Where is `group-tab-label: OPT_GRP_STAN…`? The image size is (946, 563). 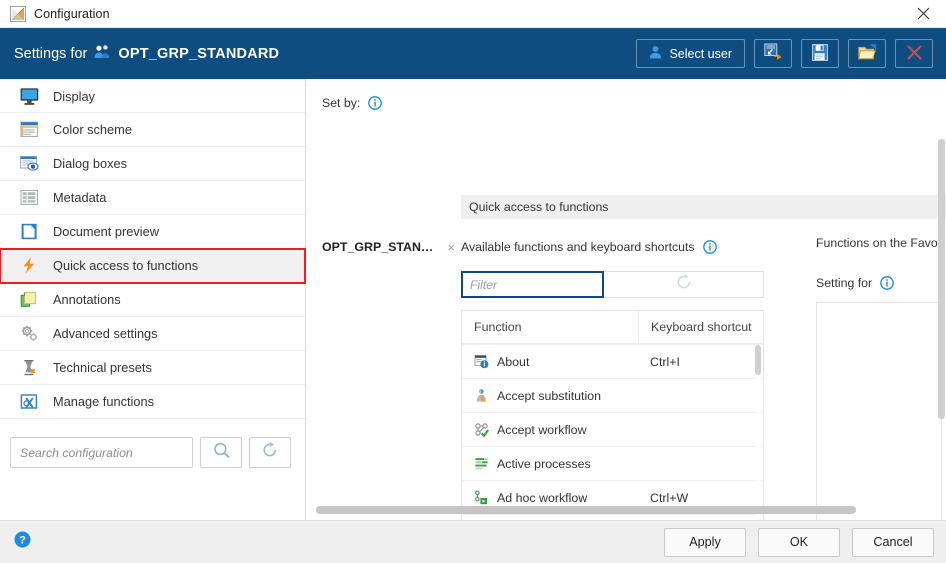
group-tab-label: OPT_GRP_STAN… is located at coordinates (378, 247).